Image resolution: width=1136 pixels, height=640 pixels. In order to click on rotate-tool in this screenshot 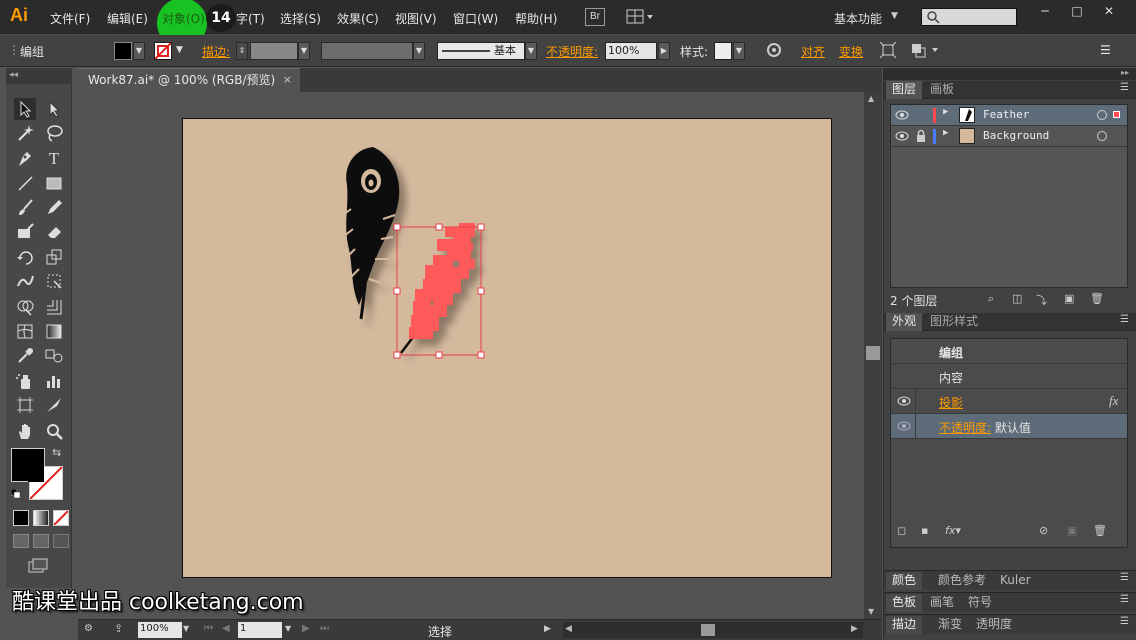, I will do `click(25, 257)`.